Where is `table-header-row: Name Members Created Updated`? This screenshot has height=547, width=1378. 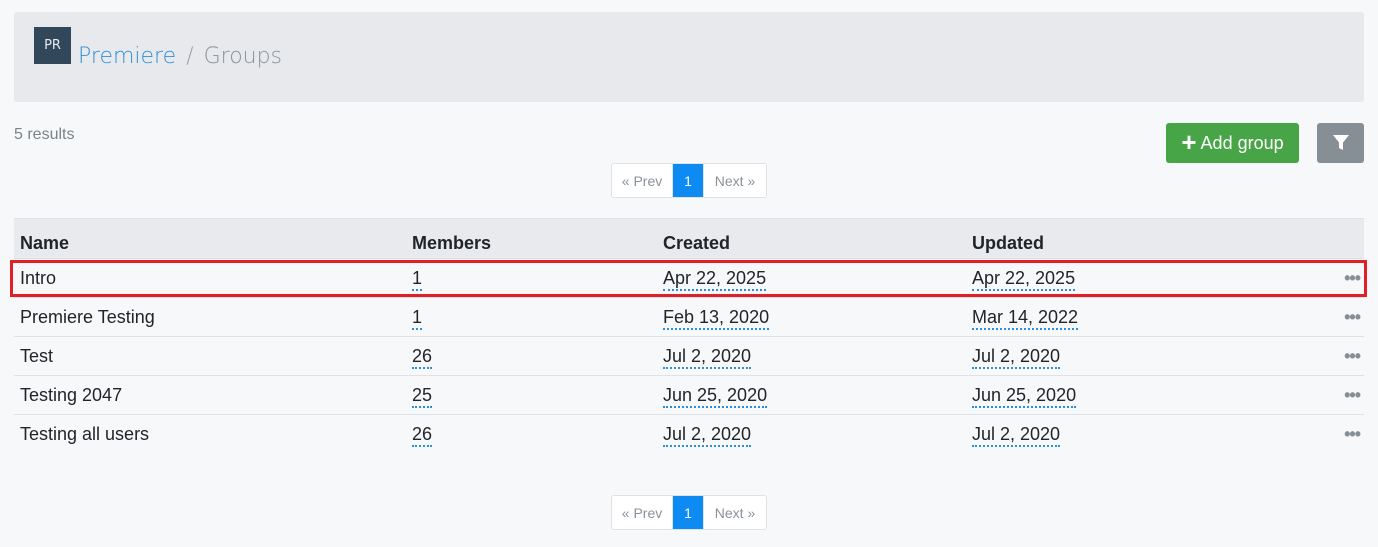
table-header-row: Name Members Created Updated is located at coordinates (689, 238).